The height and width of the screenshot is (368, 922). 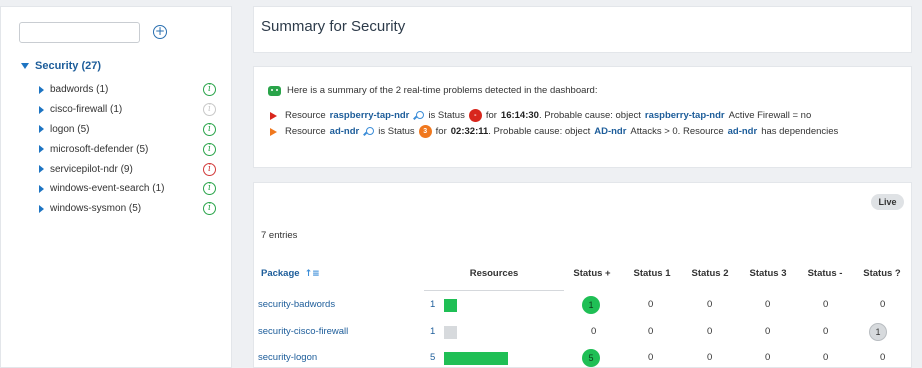 What do you see at coordinates (303, 331) in the screenshot?
I see `package-link: security-cisco-firewall` at bounding box center [303, 331].